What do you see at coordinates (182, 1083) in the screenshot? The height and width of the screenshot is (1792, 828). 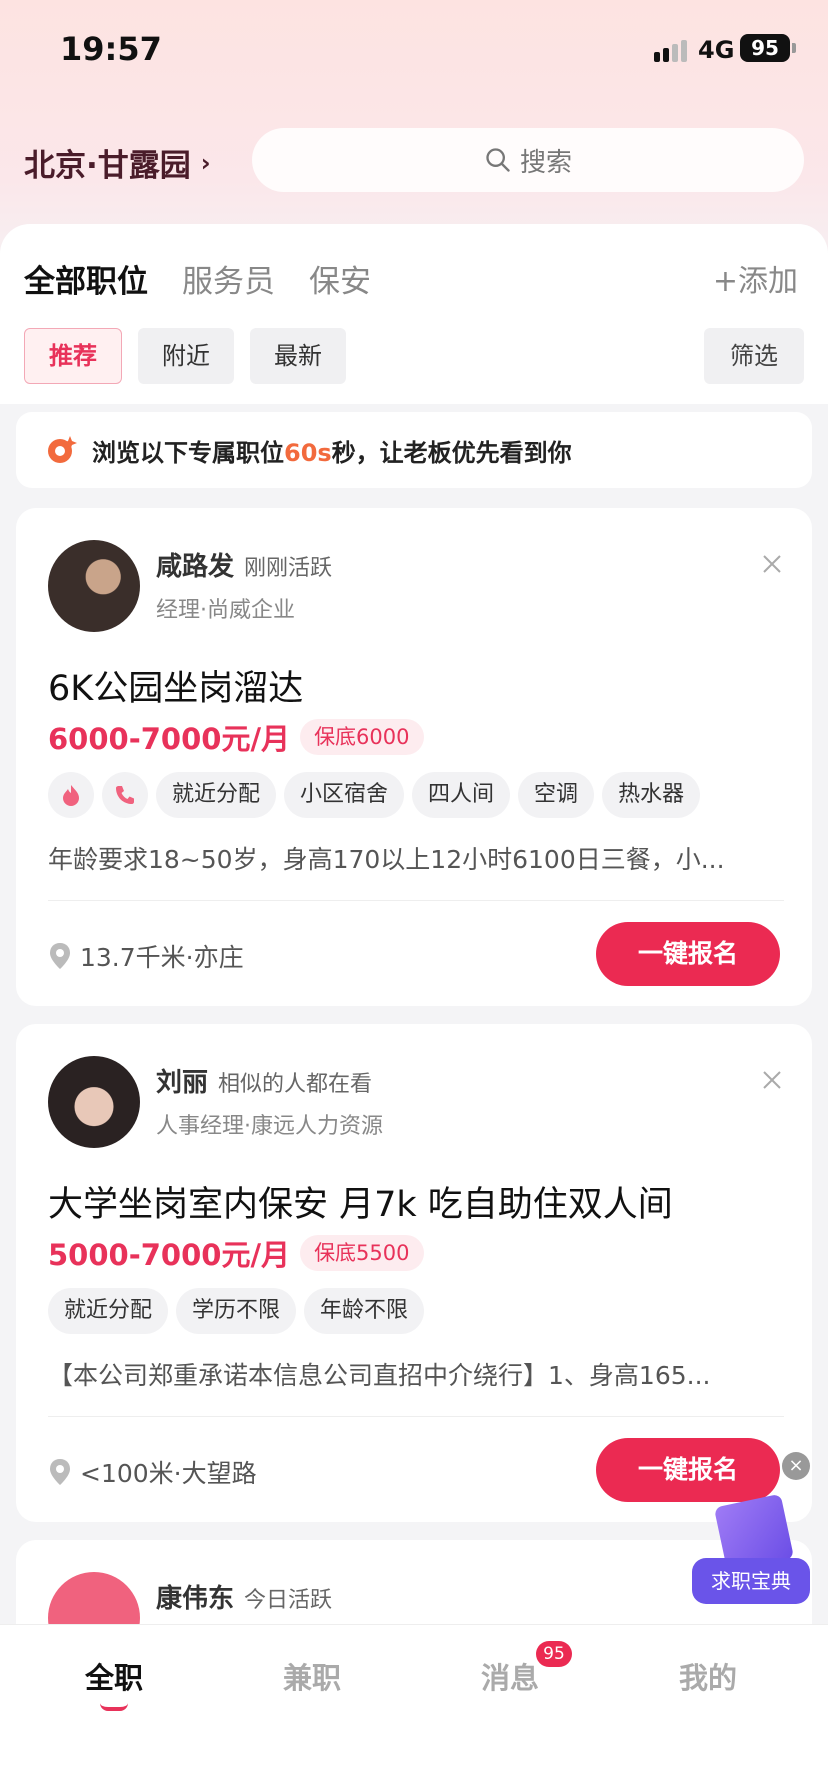 I see `recruiter-name: 刘丽` at bounding box center [182, 1083].